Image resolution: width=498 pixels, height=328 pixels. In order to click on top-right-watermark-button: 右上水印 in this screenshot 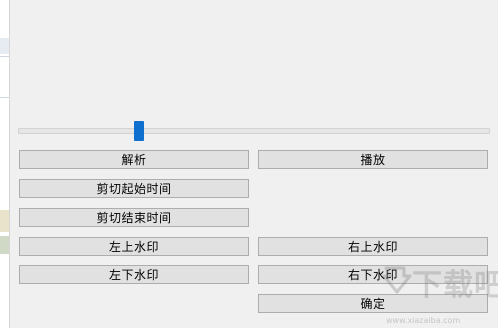, I will do `click(373, 246)`.